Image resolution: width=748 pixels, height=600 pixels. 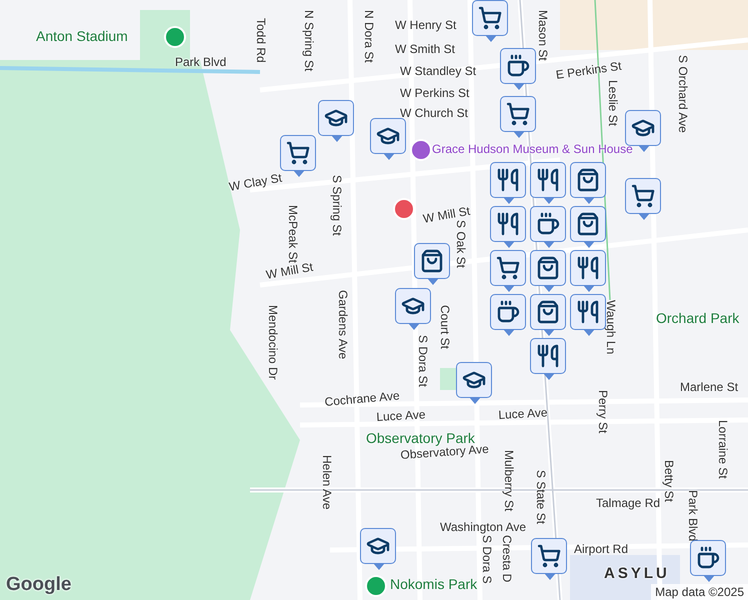 What do you see at coordinates (683, 94) in the screenshot?
I see `street-label: S Orchard Ave` at bounding box center [683, 94].